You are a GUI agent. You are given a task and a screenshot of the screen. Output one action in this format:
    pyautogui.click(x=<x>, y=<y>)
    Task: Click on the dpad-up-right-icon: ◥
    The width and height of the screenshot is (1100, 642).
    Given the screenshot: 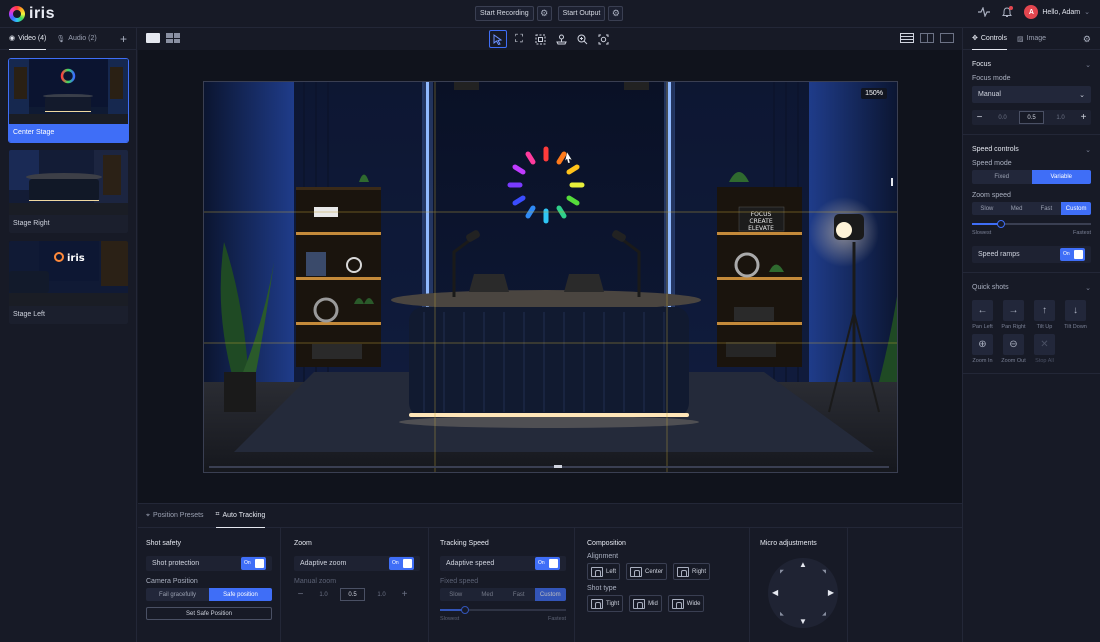 What is the action you would take?
    pyautogui.click(x=824, y=572)
    